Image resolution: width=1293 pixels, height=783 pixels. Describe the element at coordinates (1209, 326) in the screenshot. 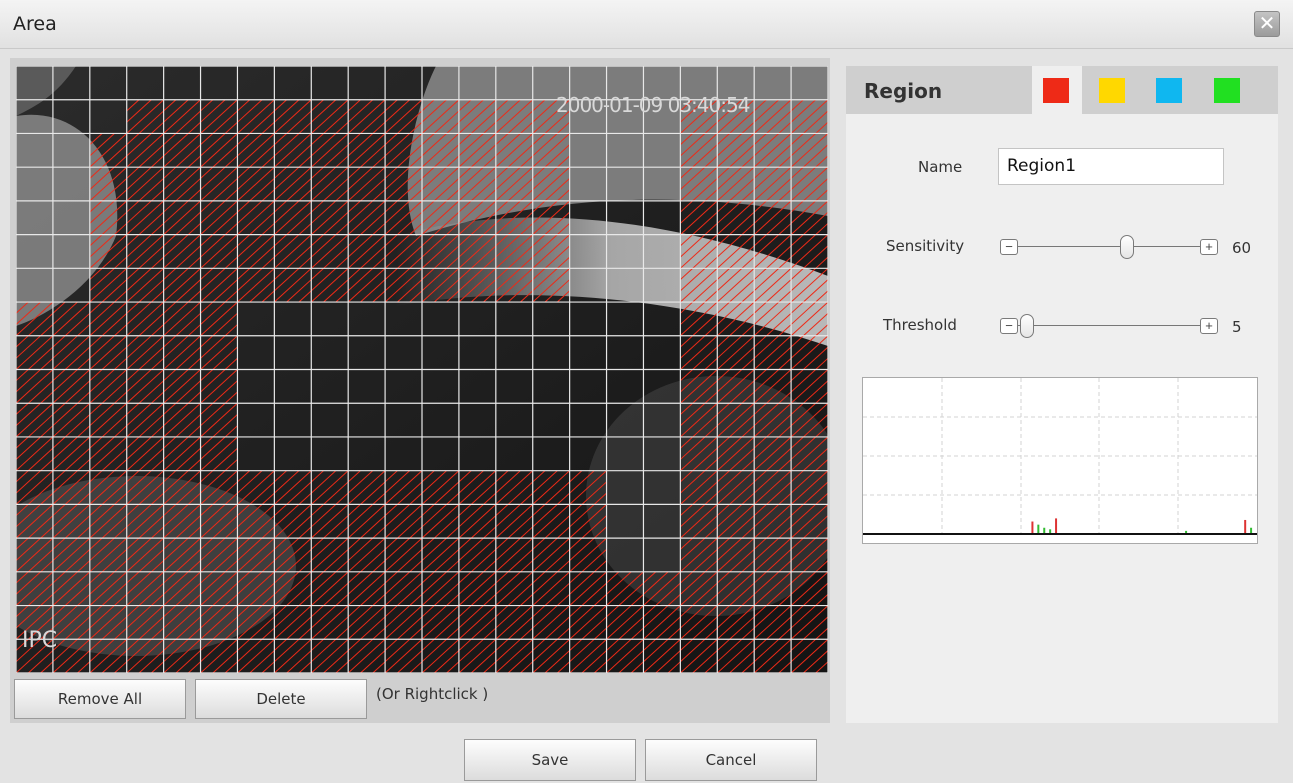

I see `threshold-increase-button: +` at that location.